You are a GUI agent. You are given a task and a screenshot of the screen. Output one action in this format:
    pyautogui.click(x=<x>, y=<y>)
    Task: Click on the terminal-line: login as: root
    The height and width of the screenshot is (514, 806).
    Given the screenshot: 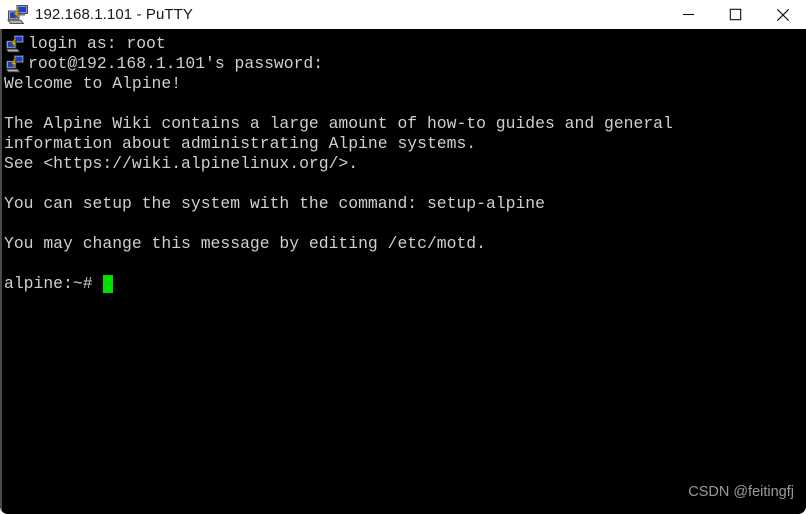 What is the action you would take?
    pyautogui.click(x=97, y=43)
    